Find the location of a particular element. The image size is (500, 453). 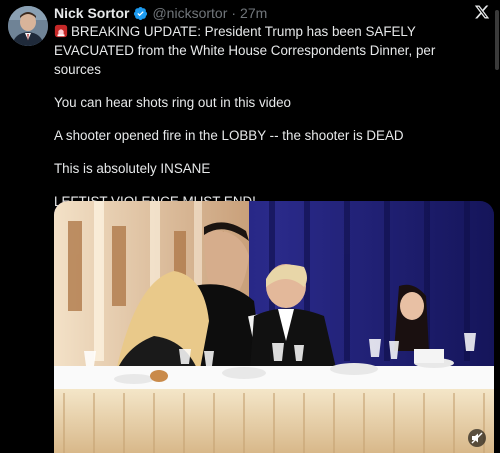

timestamp: 27m is located at coordinates (253, 13).